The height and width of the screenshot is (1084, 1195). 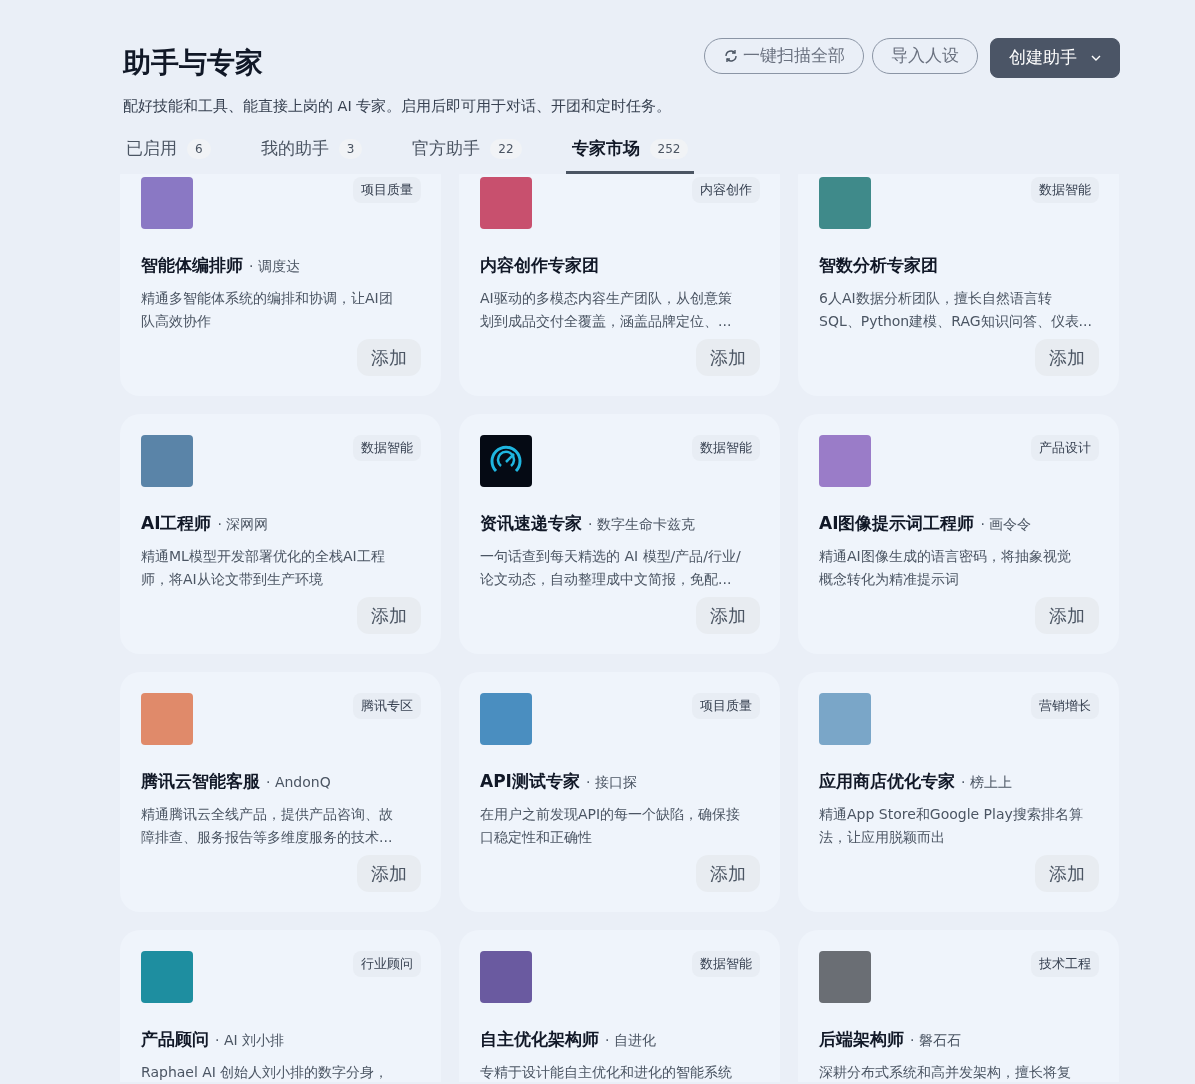 I want to click on expert-description: 精通App Store和Google Play搜索排名算 法，让应用脱颖而出, so click(x=951, y=825).